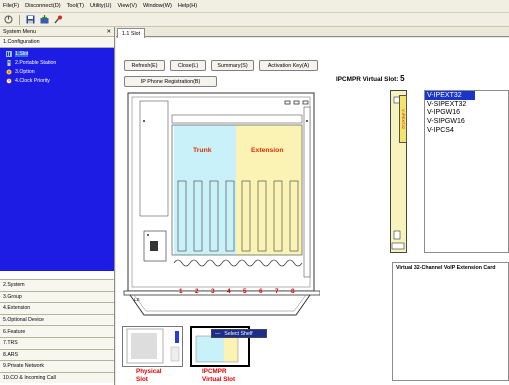  What do you see at coordinates (142, 379) in the screenshot?
I see `physical-caption-line2: Slot` at bounding box center [142, 379].